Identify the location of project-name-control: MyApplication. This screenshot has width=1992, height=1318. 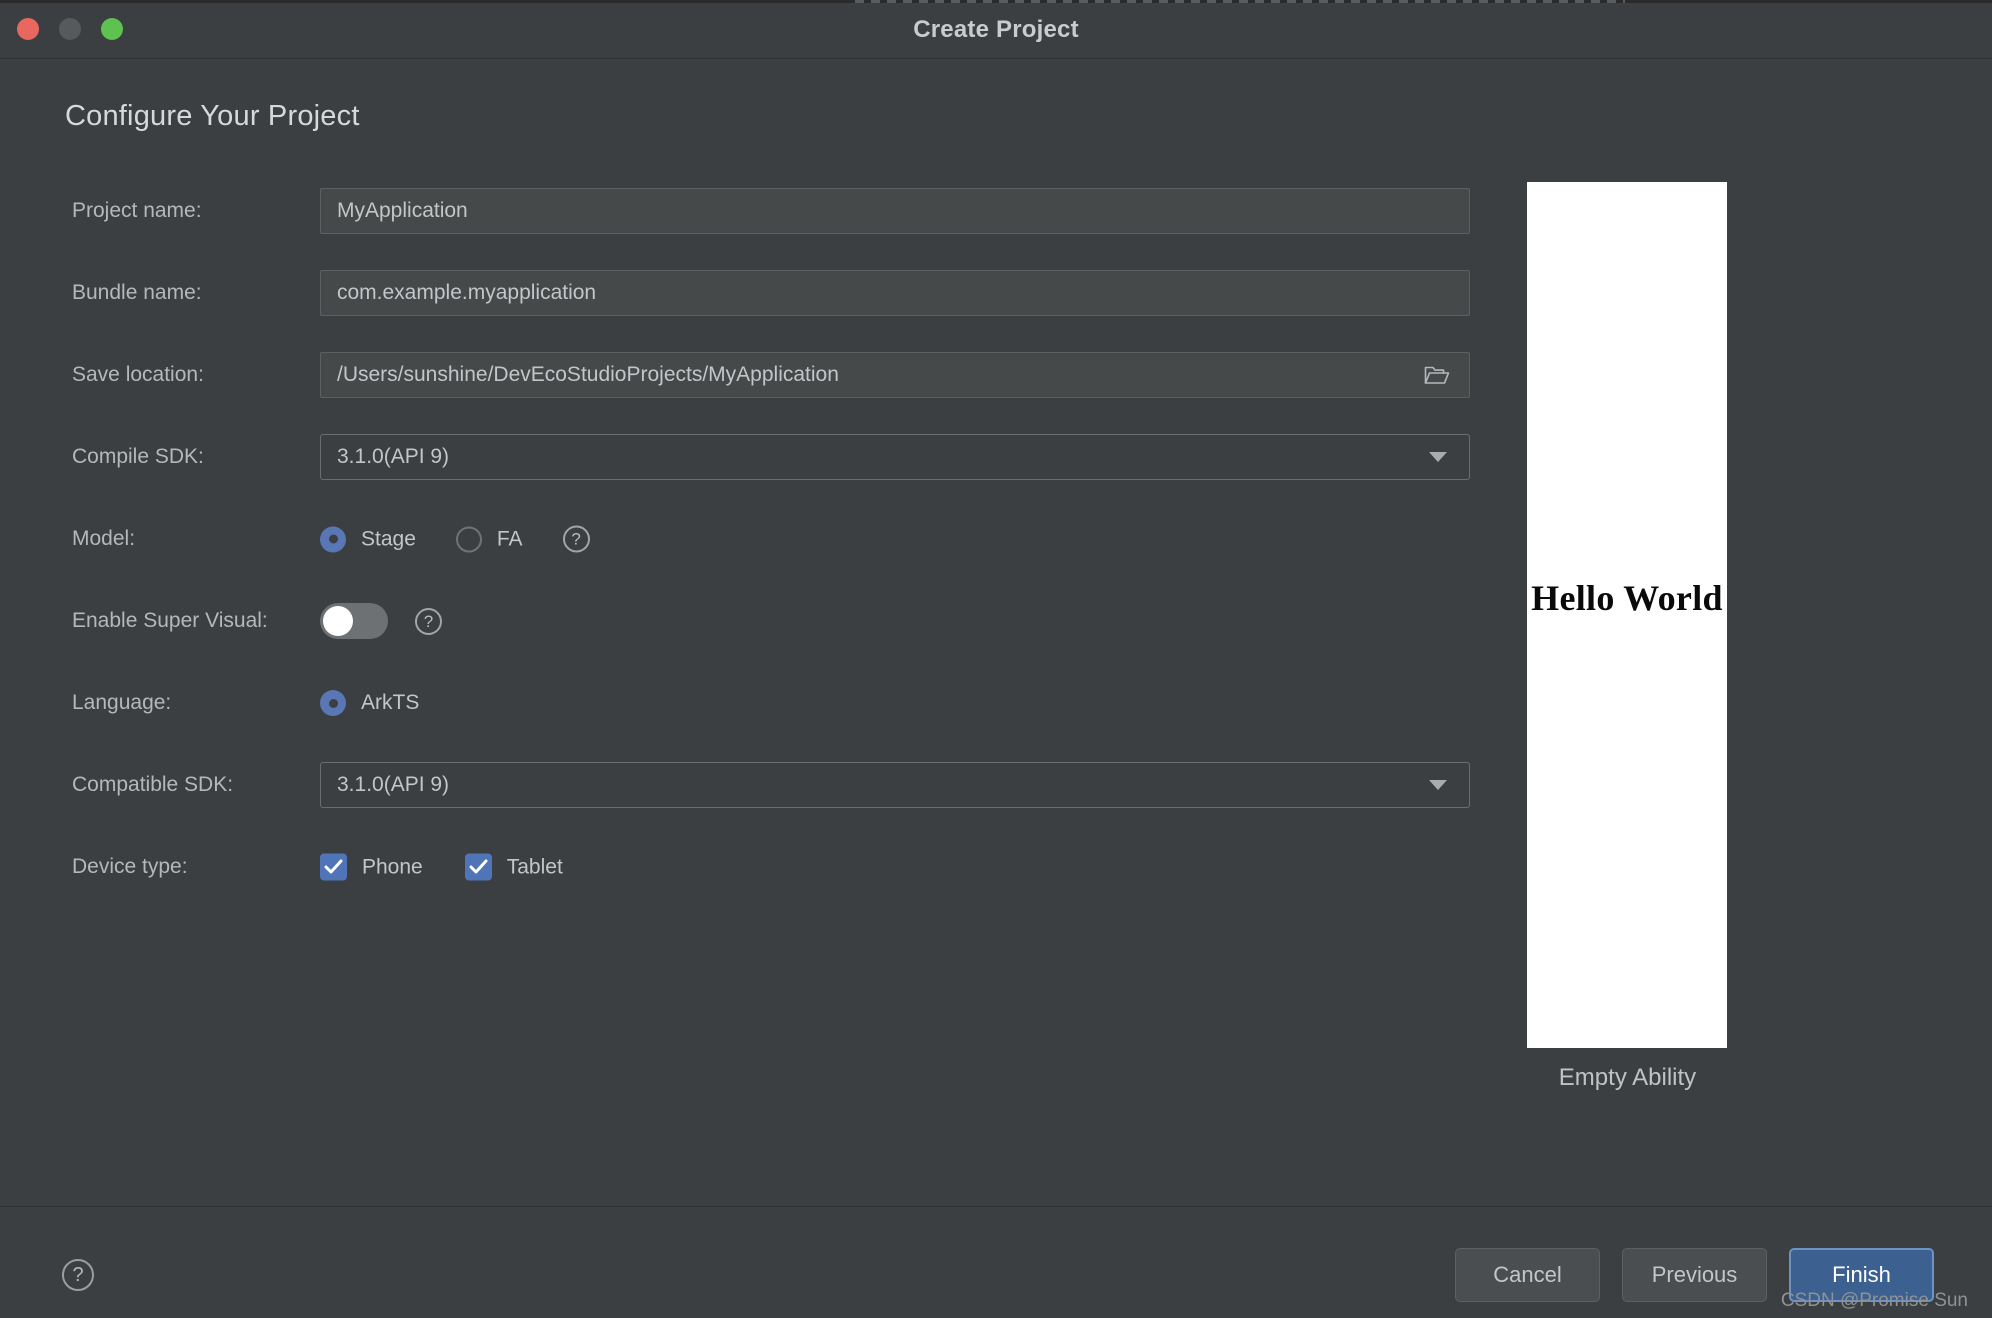
(895, 211).